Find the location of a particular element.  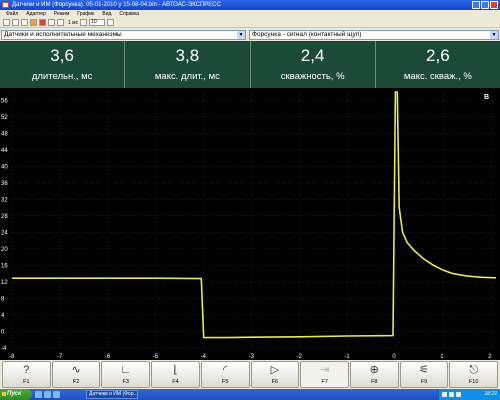

toolbar: 1 мс 10 is located at coordinates (250, 23).